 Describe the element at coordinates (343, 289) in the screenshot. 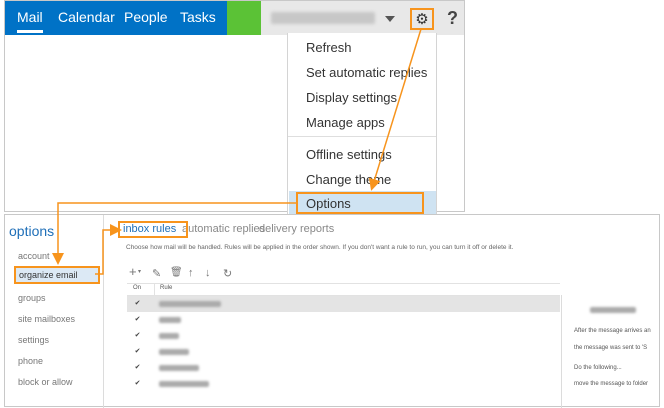

I see `rules-grid-header: On Rule` at that location.